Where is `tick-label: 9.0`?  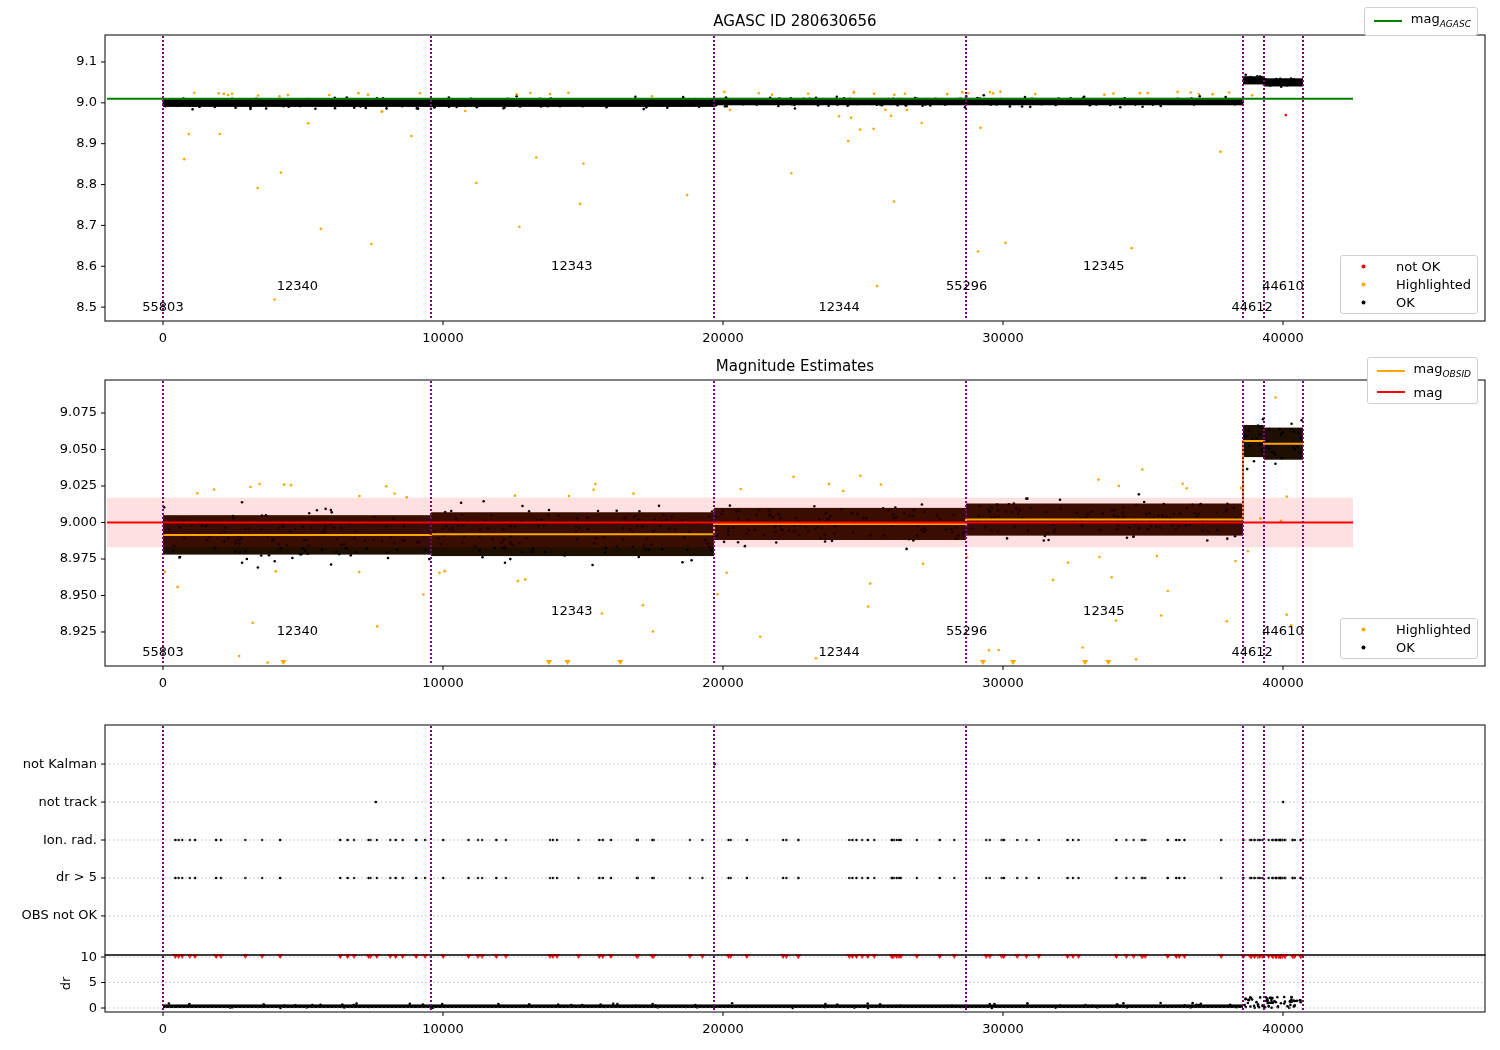
tick-label: 9.0 is located at coordinates (86, 102).